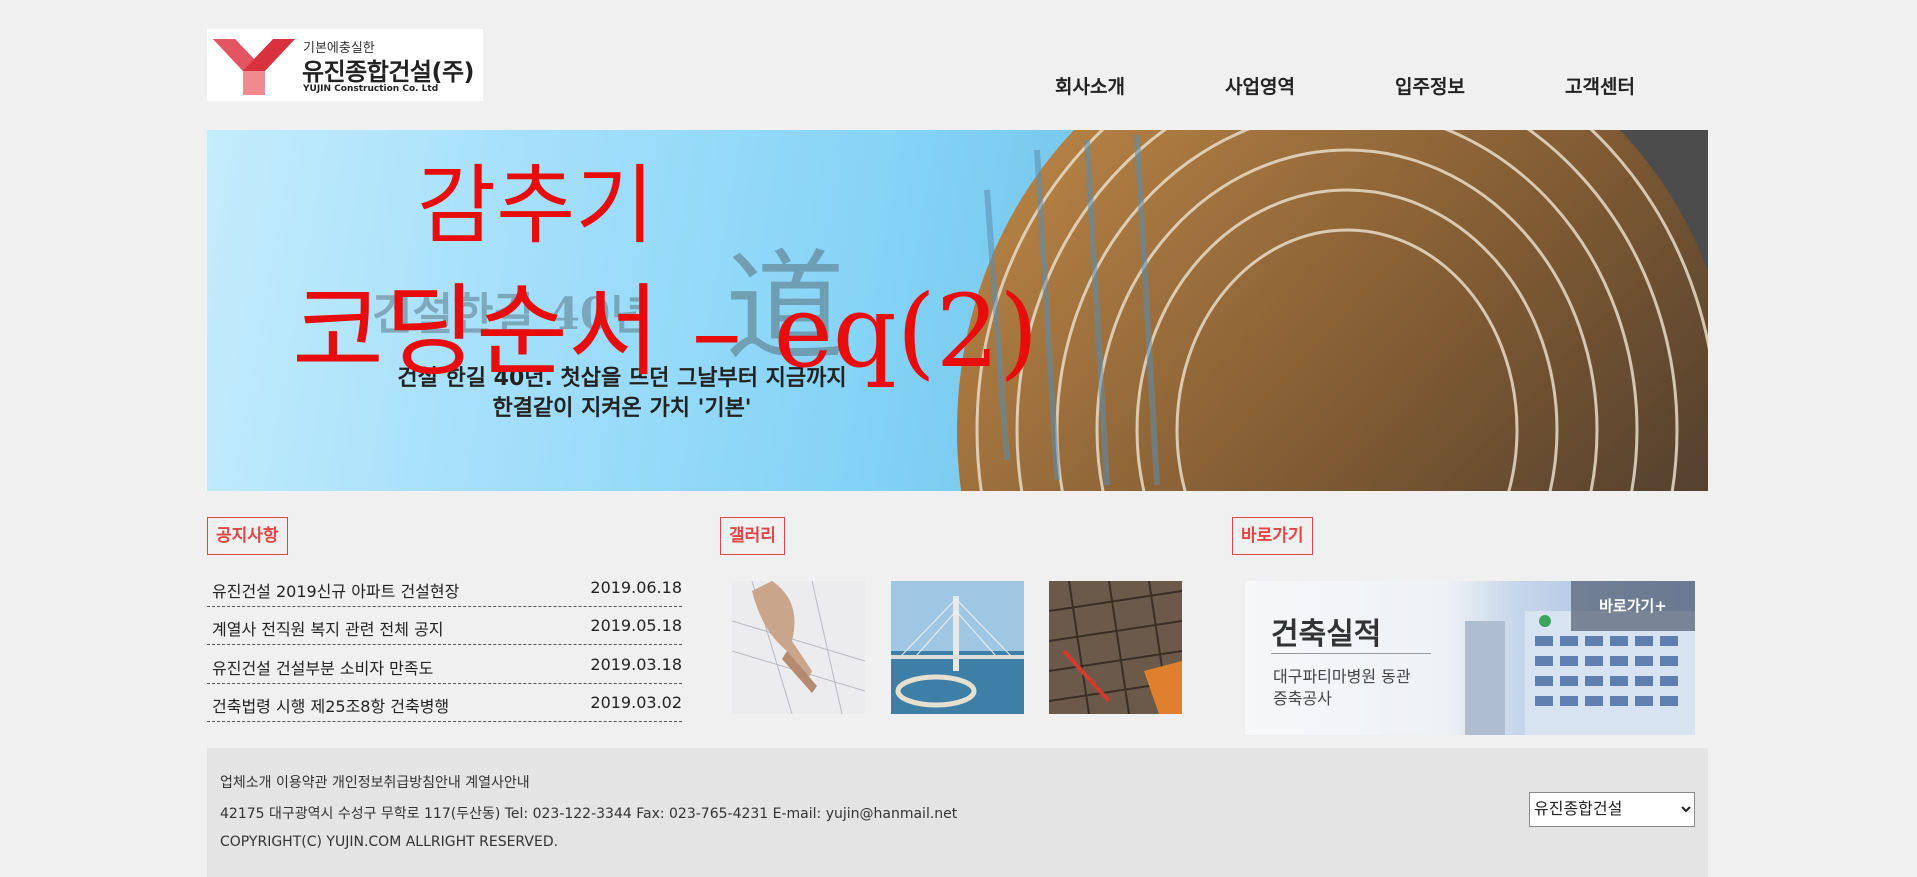  I want to click on notice-list-item: 계열사 전직원 복지 관련 전체 공지 2019.05.18, so click(444, 625).